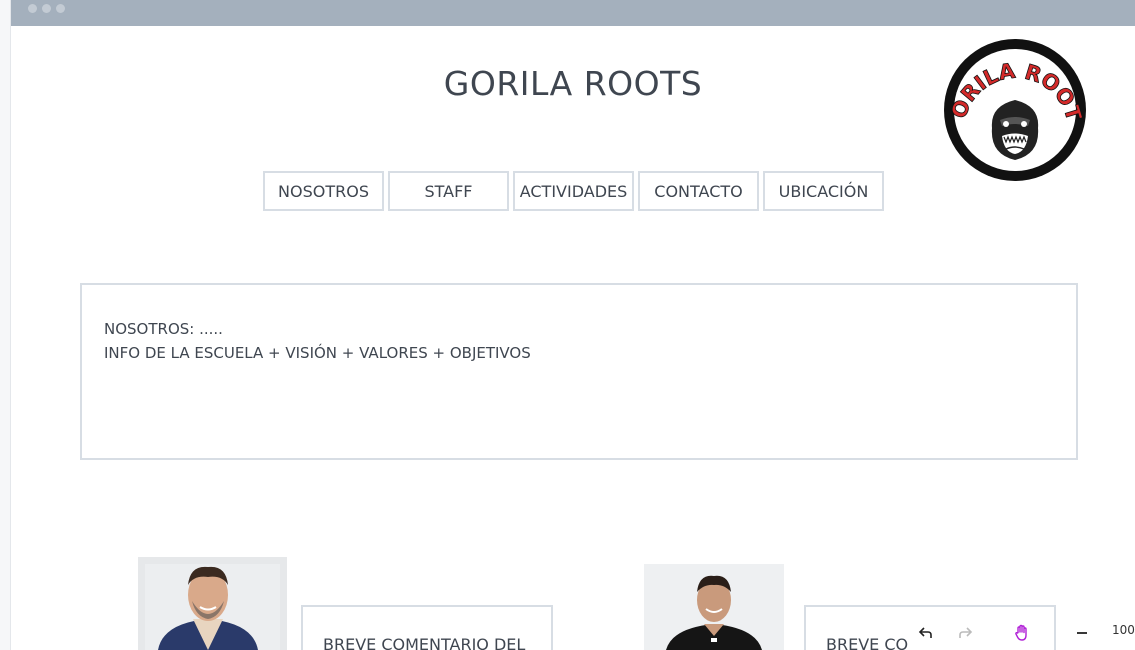 Image resolution: width=1135 pixels, height=650 pixels. I want to click on nav-ubicacion-button: UBICACIÓN, so click(823, 191).